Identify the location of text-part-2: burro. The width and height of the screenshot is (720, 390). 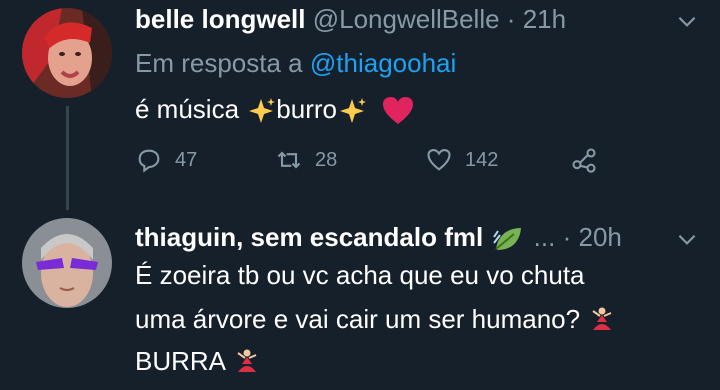
(306, 109).